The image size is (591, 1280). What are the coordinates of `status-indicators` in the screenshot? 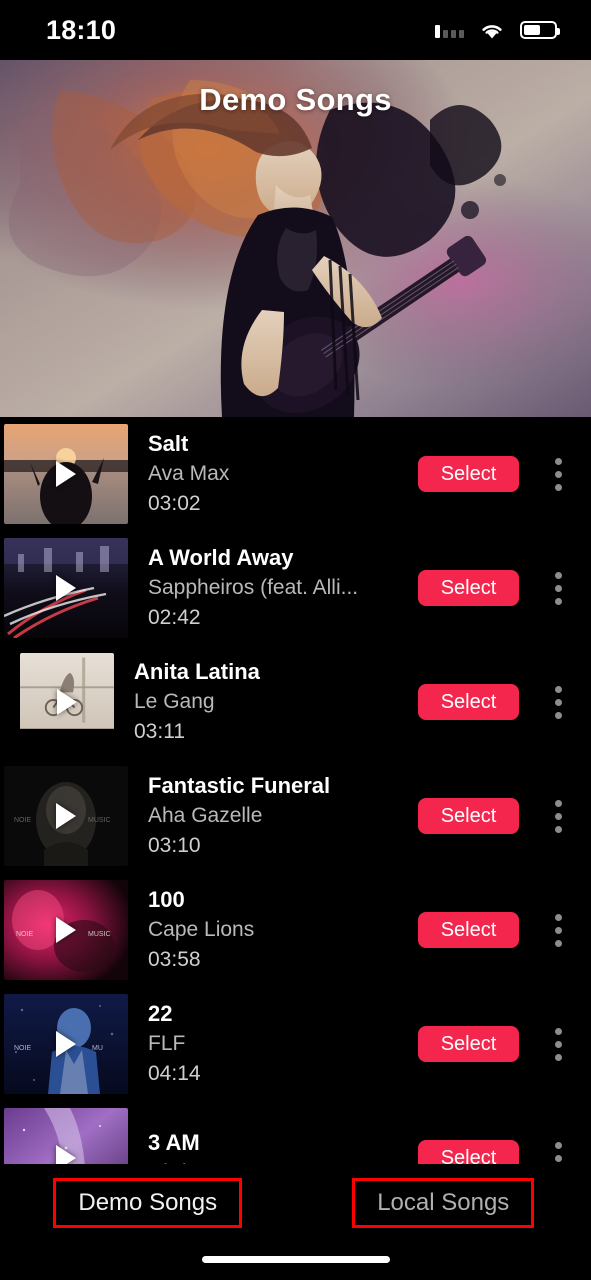 It's located at (497, 30).